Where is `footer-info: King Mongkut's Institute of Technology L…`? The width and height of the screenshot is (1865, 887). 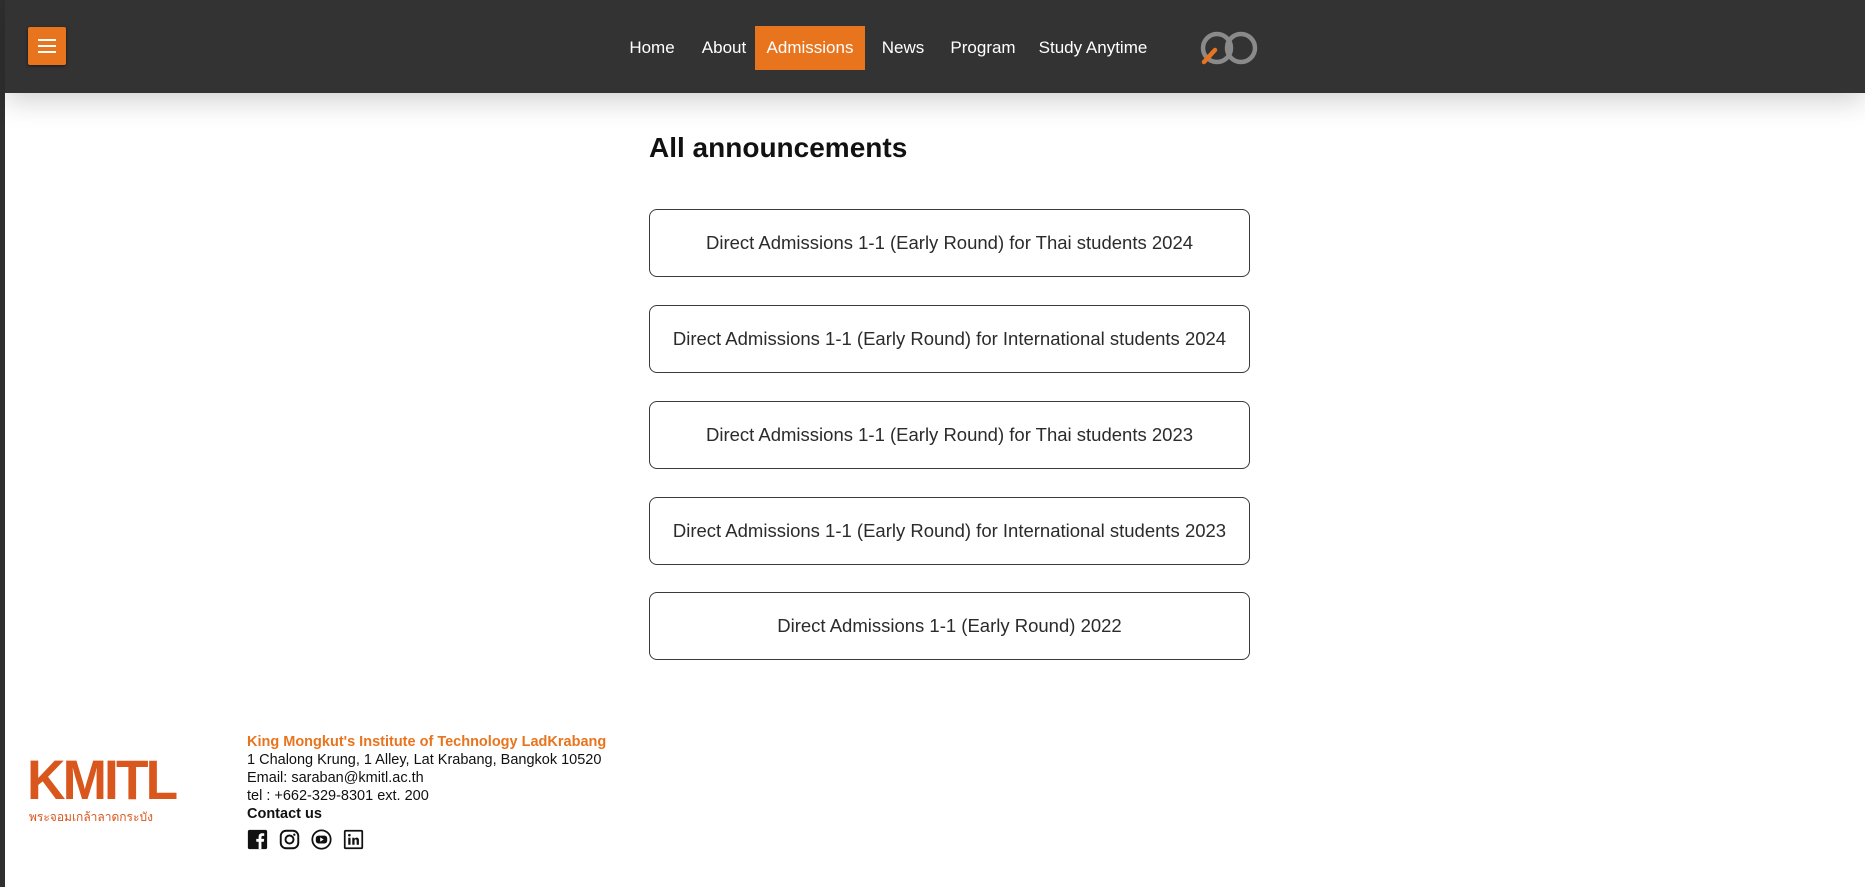
footer-info: King Mongkut's Institute of Technology L… is located at coordinates (426, 791).